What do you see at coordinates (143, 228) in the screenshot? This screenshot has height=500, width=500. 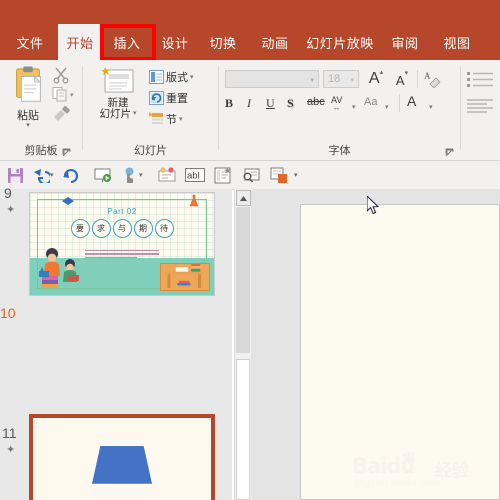 I see `thumb9-char-4: 期` at bounding box center [143, 228].